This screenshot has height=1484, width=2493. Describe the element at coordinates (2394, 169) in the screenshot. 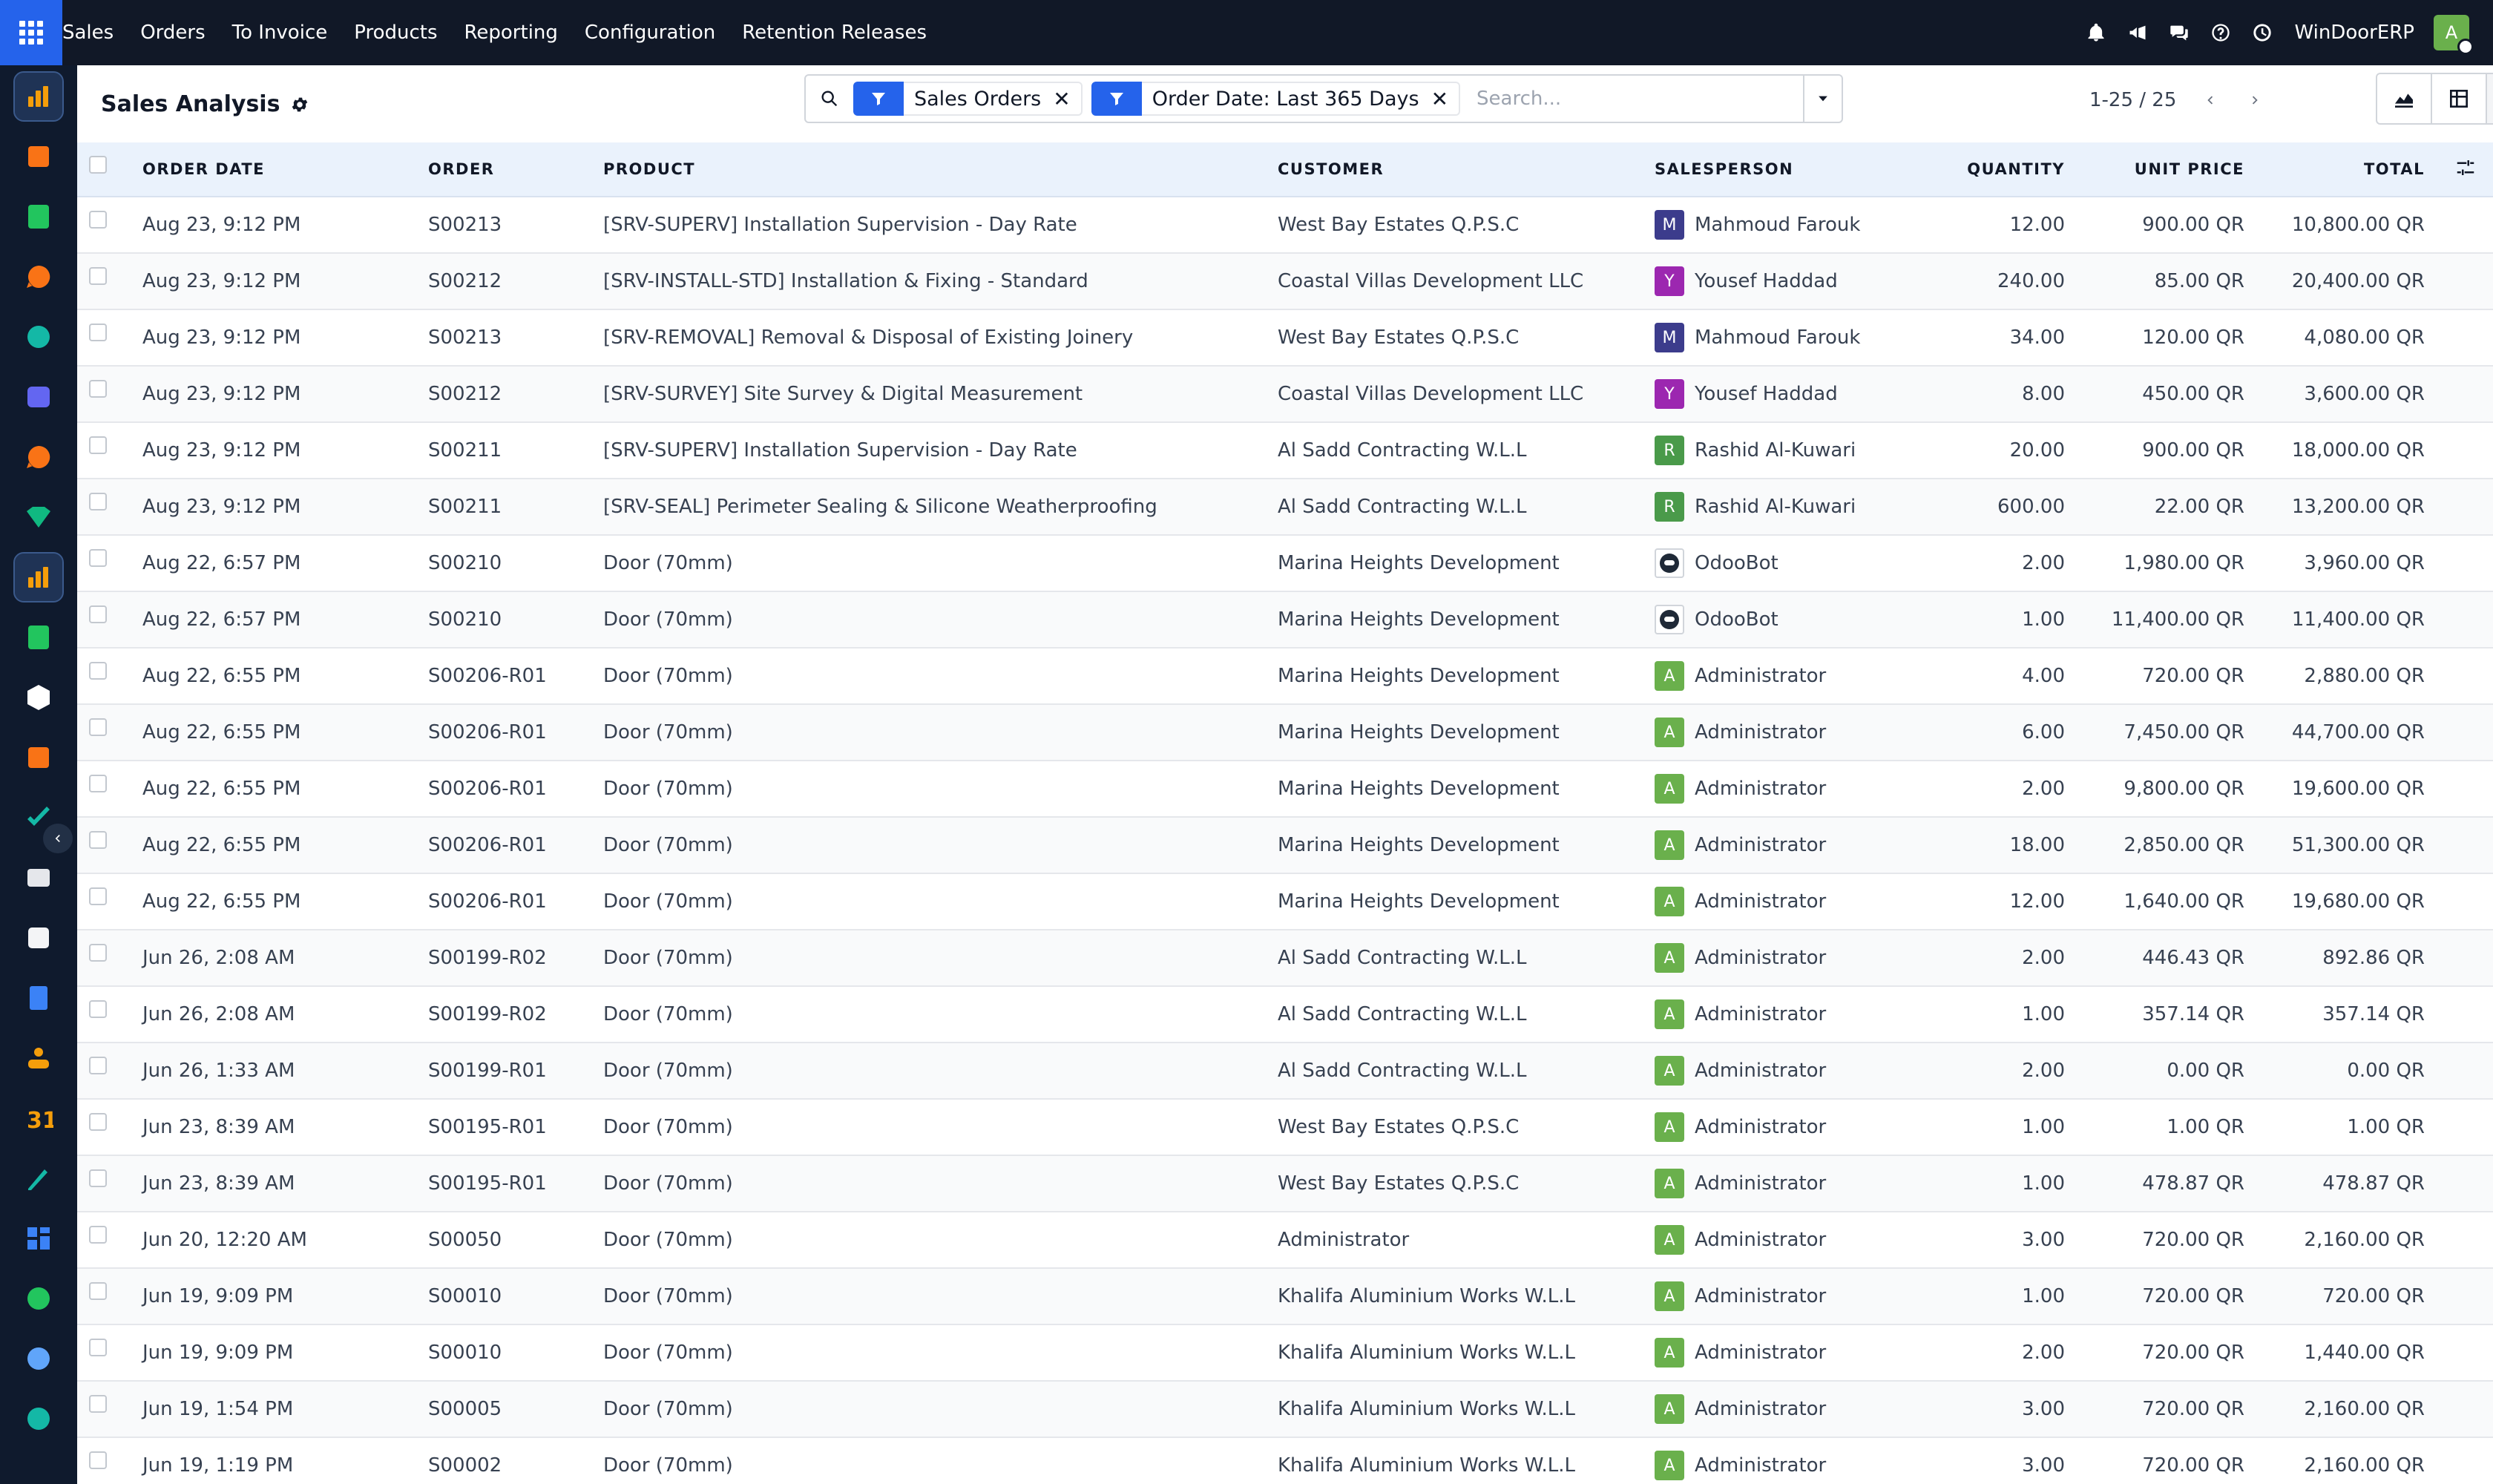

I see `column-header-total: TOTAL` at that location.